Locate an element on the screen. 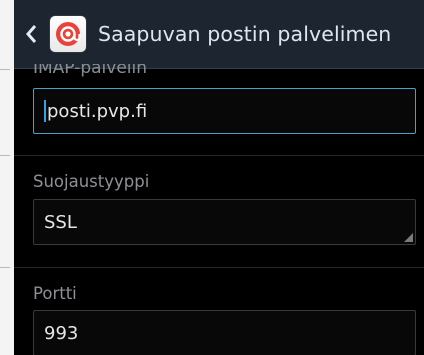 This screenshot has width=424, height=355. imap-server-input: posti.pvp.fi is located at coordinates (224, 111).